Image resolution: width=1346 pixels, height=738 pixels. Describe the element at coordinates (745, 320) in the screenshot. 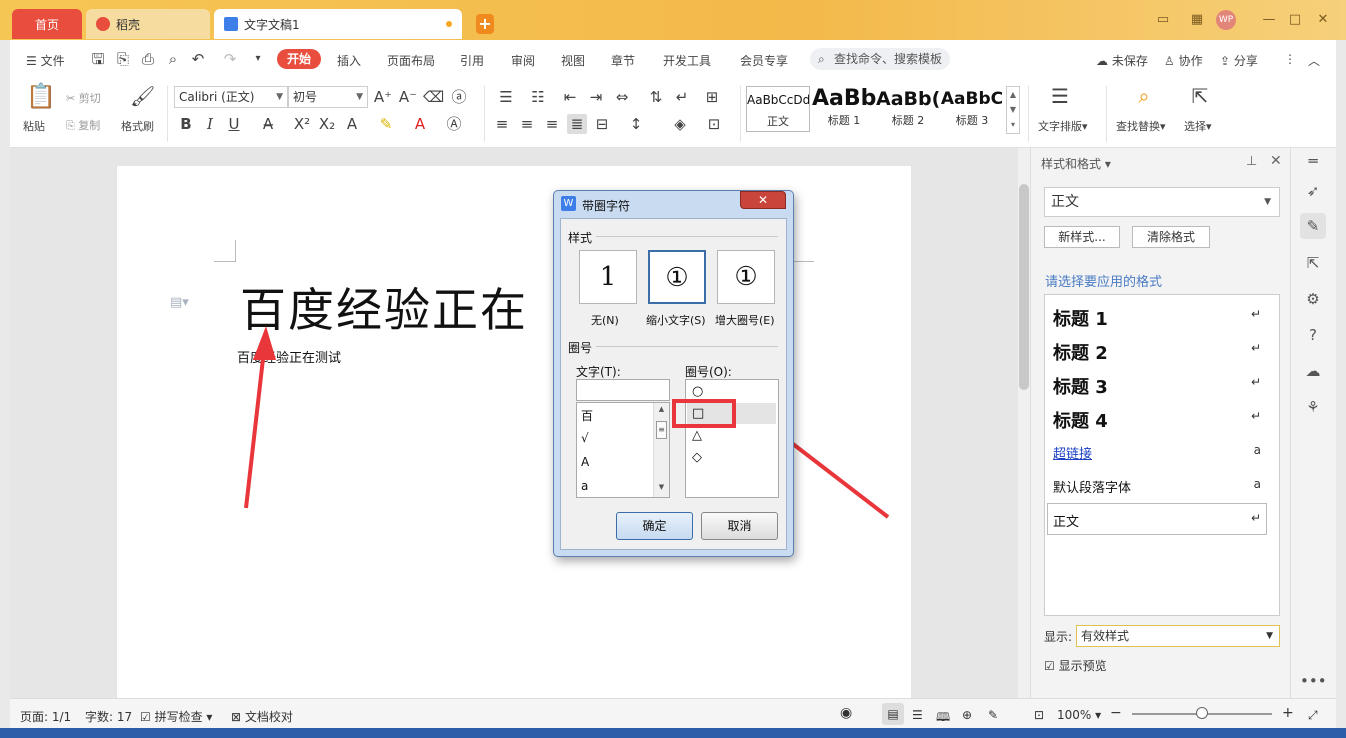

I see `style-option-enlarge-label: 增大圈号(E)` at that location.